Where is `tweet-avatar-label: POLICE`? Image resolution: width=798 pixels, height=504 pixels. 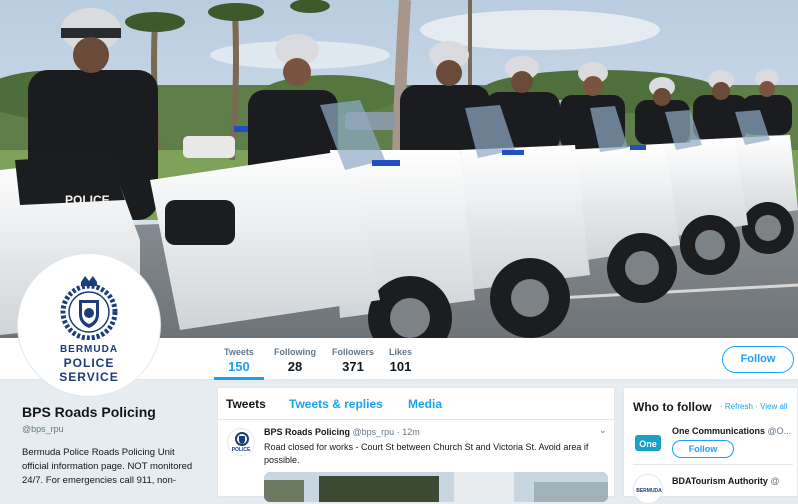
tweet-avatar-label: POLICE is located at coordinates (241, 450).